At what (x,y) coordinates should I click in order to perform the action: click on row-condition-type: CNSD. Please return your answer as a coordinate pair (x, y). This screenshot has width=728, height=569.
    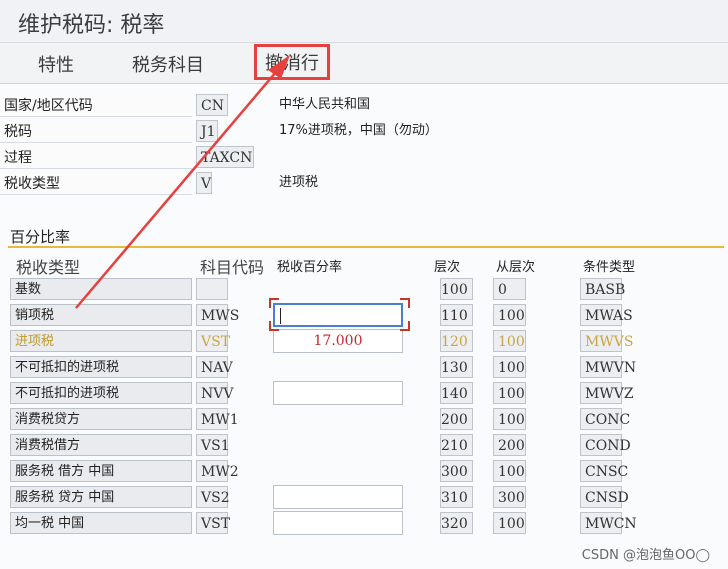
    Looking at the image, I should click on (604, 497).